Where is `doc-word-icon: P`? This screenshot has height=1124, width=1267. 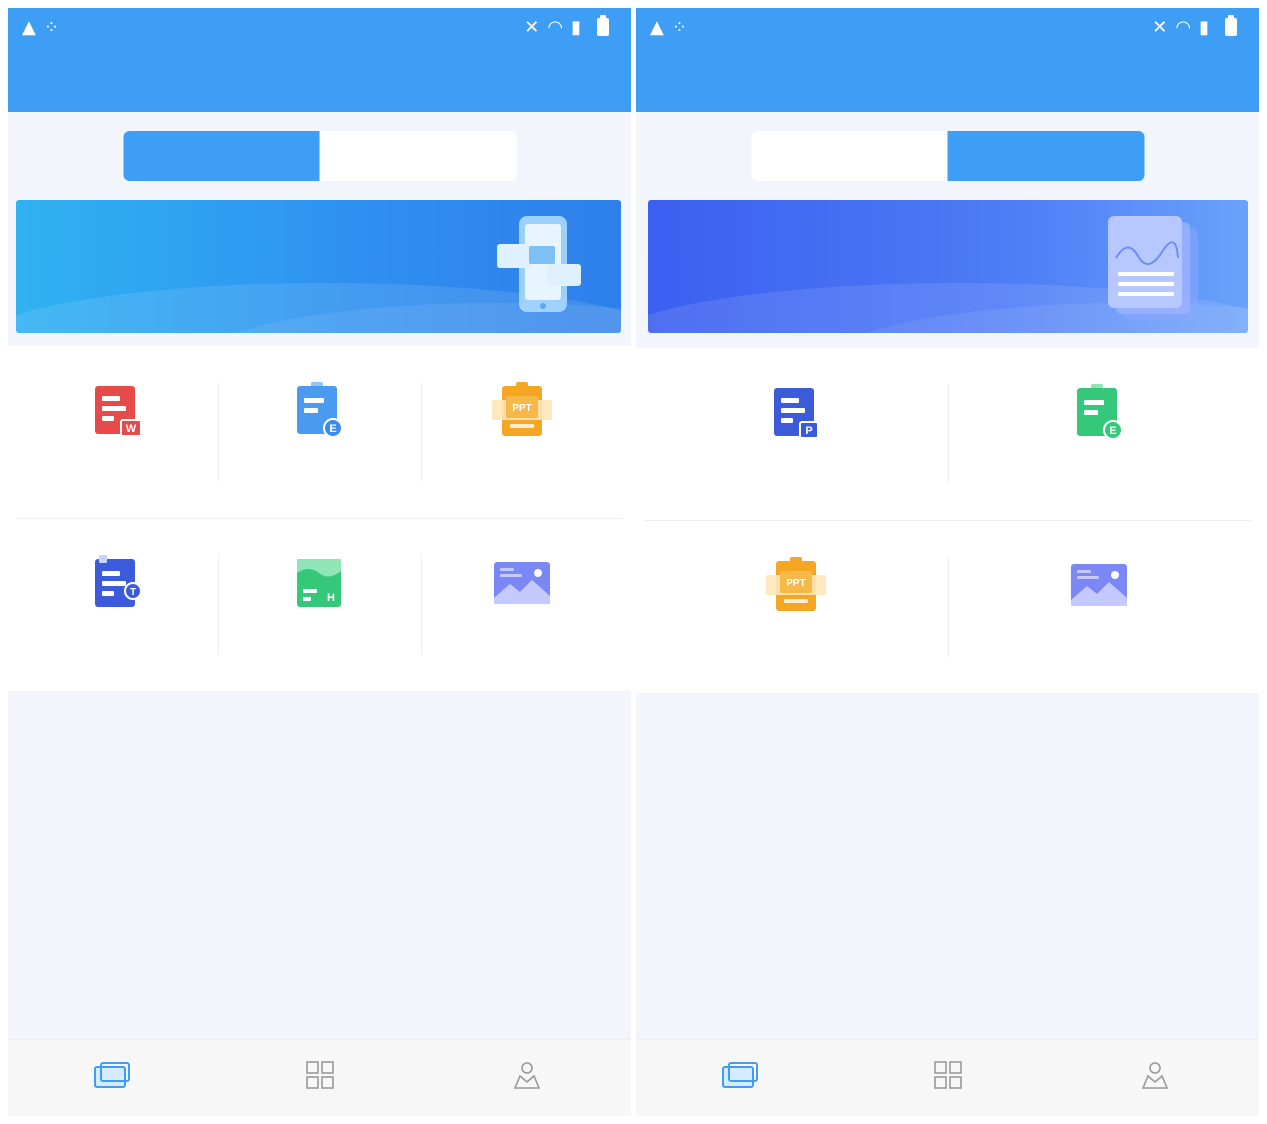
doc-word-icon: P is located at coordinates (796, 413).